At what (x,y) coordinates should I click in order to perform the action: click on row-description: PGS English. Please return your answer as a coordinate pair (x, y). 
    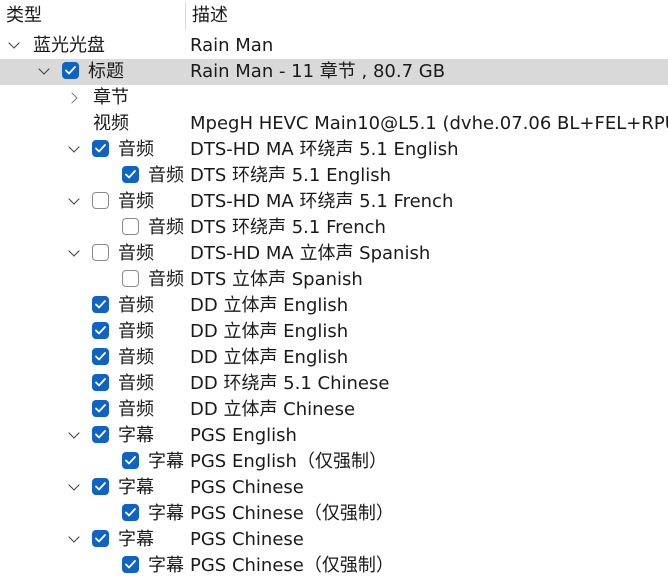
    Looking at the image, I should click on (243, 435).